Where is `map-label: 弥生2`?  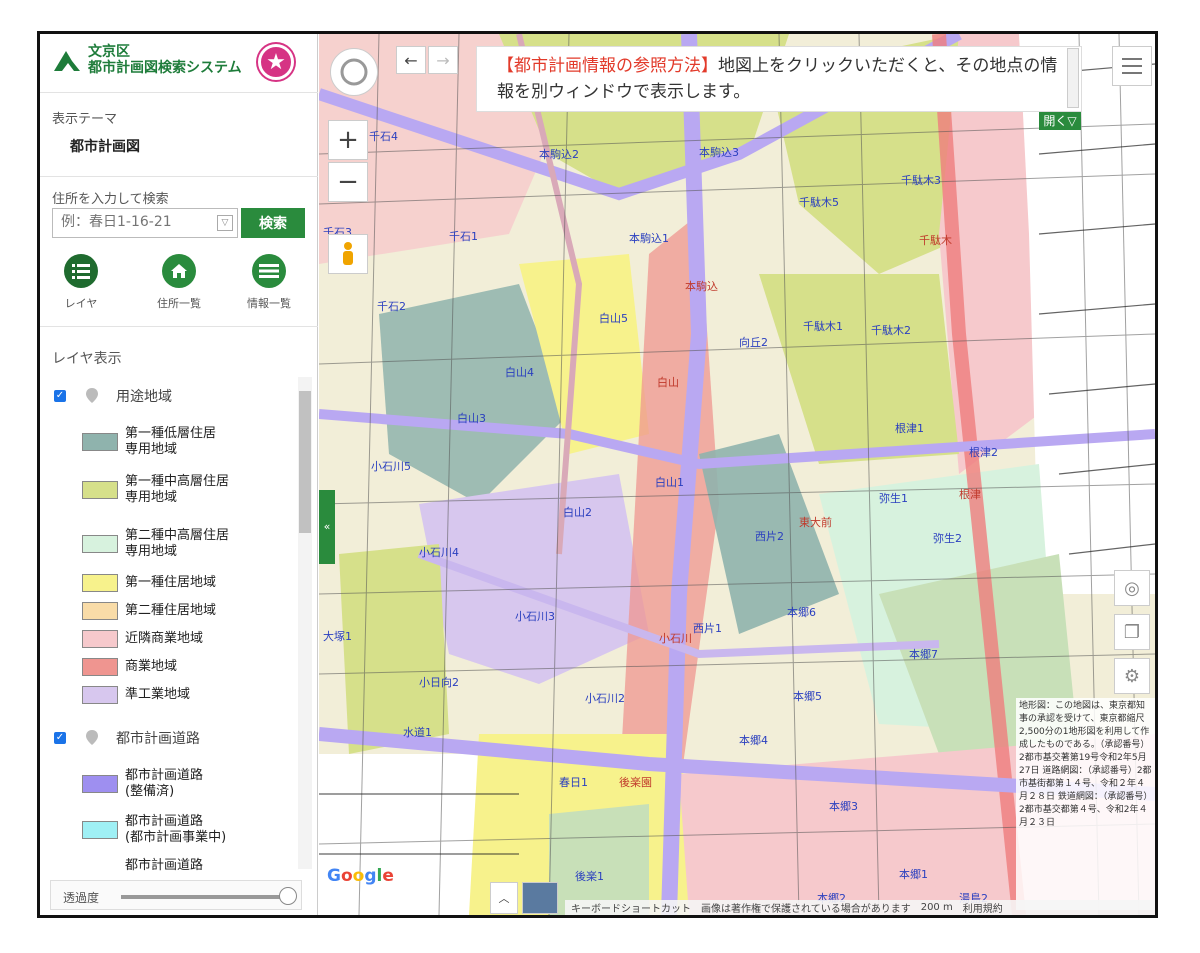 map-label: 弥生2 is located at coordinates (947, 538).